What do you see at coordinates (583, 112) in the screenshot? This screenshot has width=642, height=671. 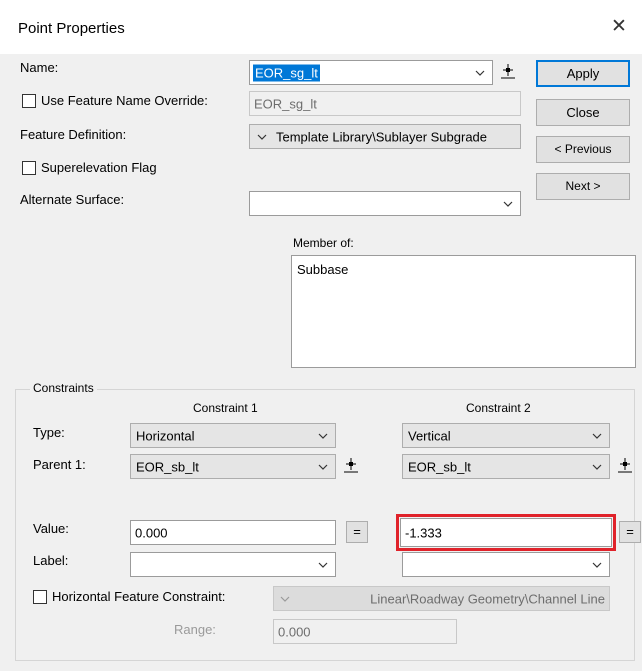 I see `close-button: Close` at bounding box center [583, 112].